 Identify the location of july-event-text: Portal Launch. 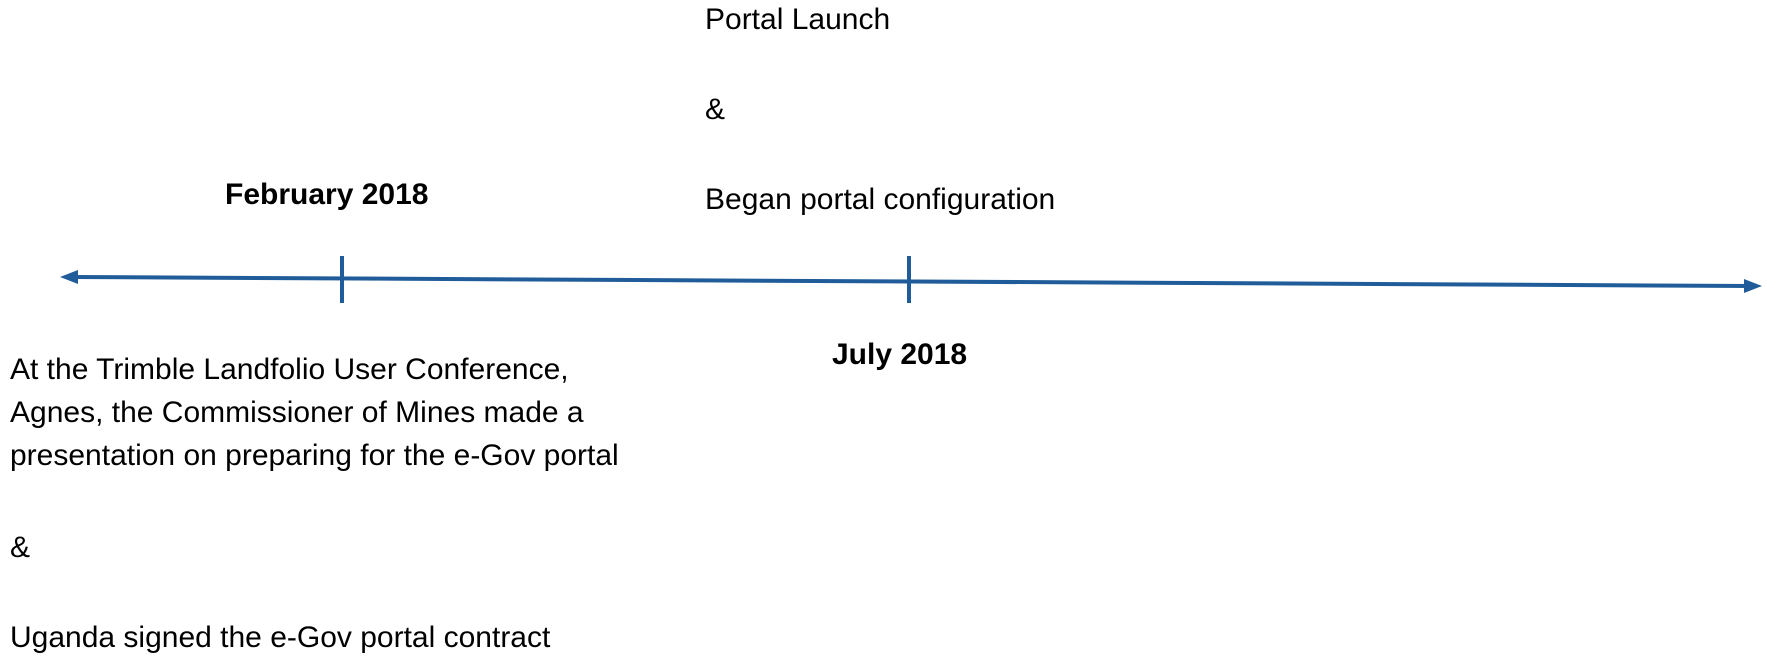
(798, 19).